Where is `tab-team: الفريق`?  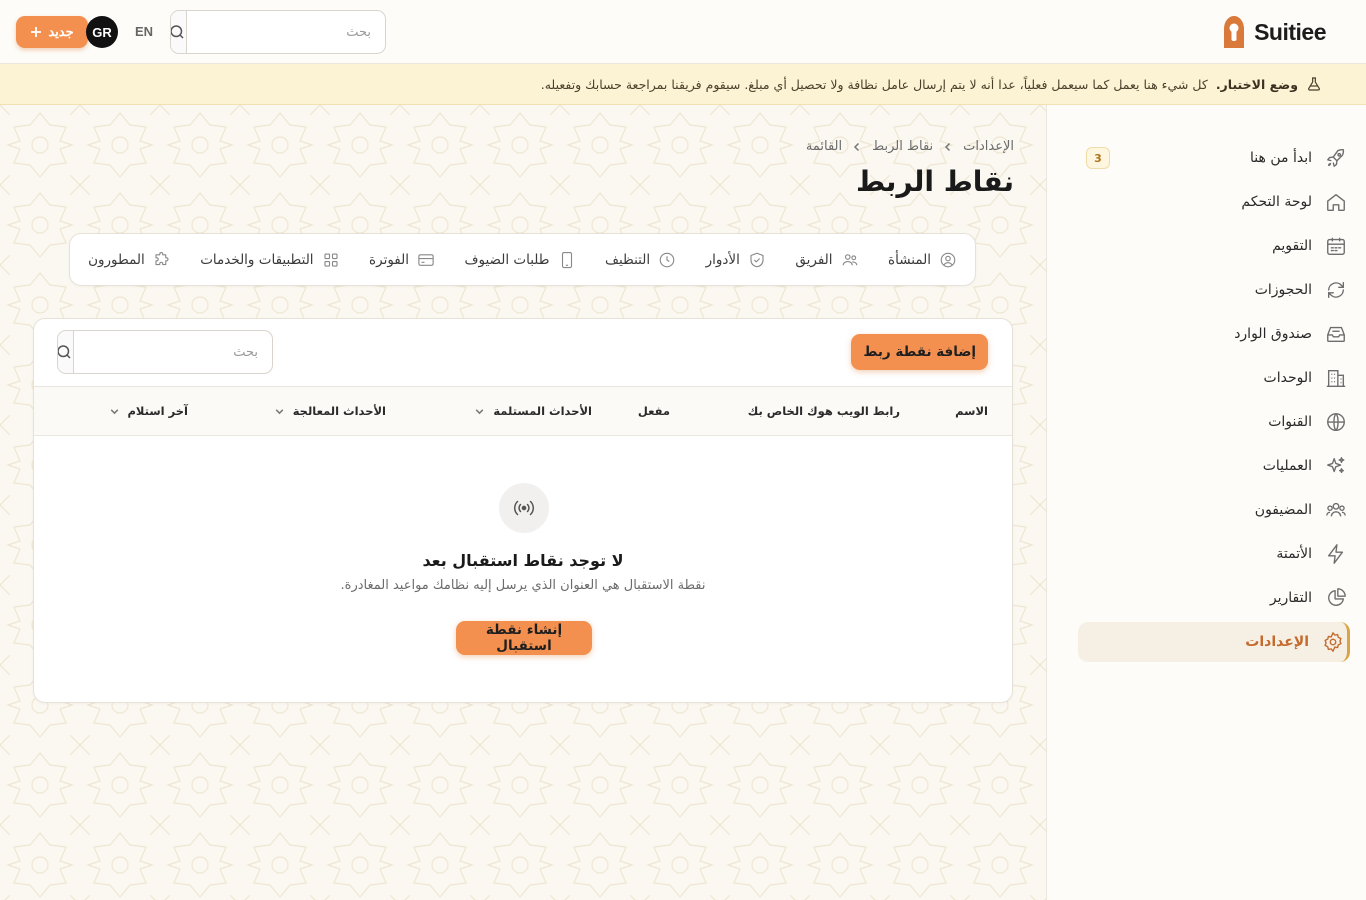
tab-team: الفريق is located at coordinates (826, 260).